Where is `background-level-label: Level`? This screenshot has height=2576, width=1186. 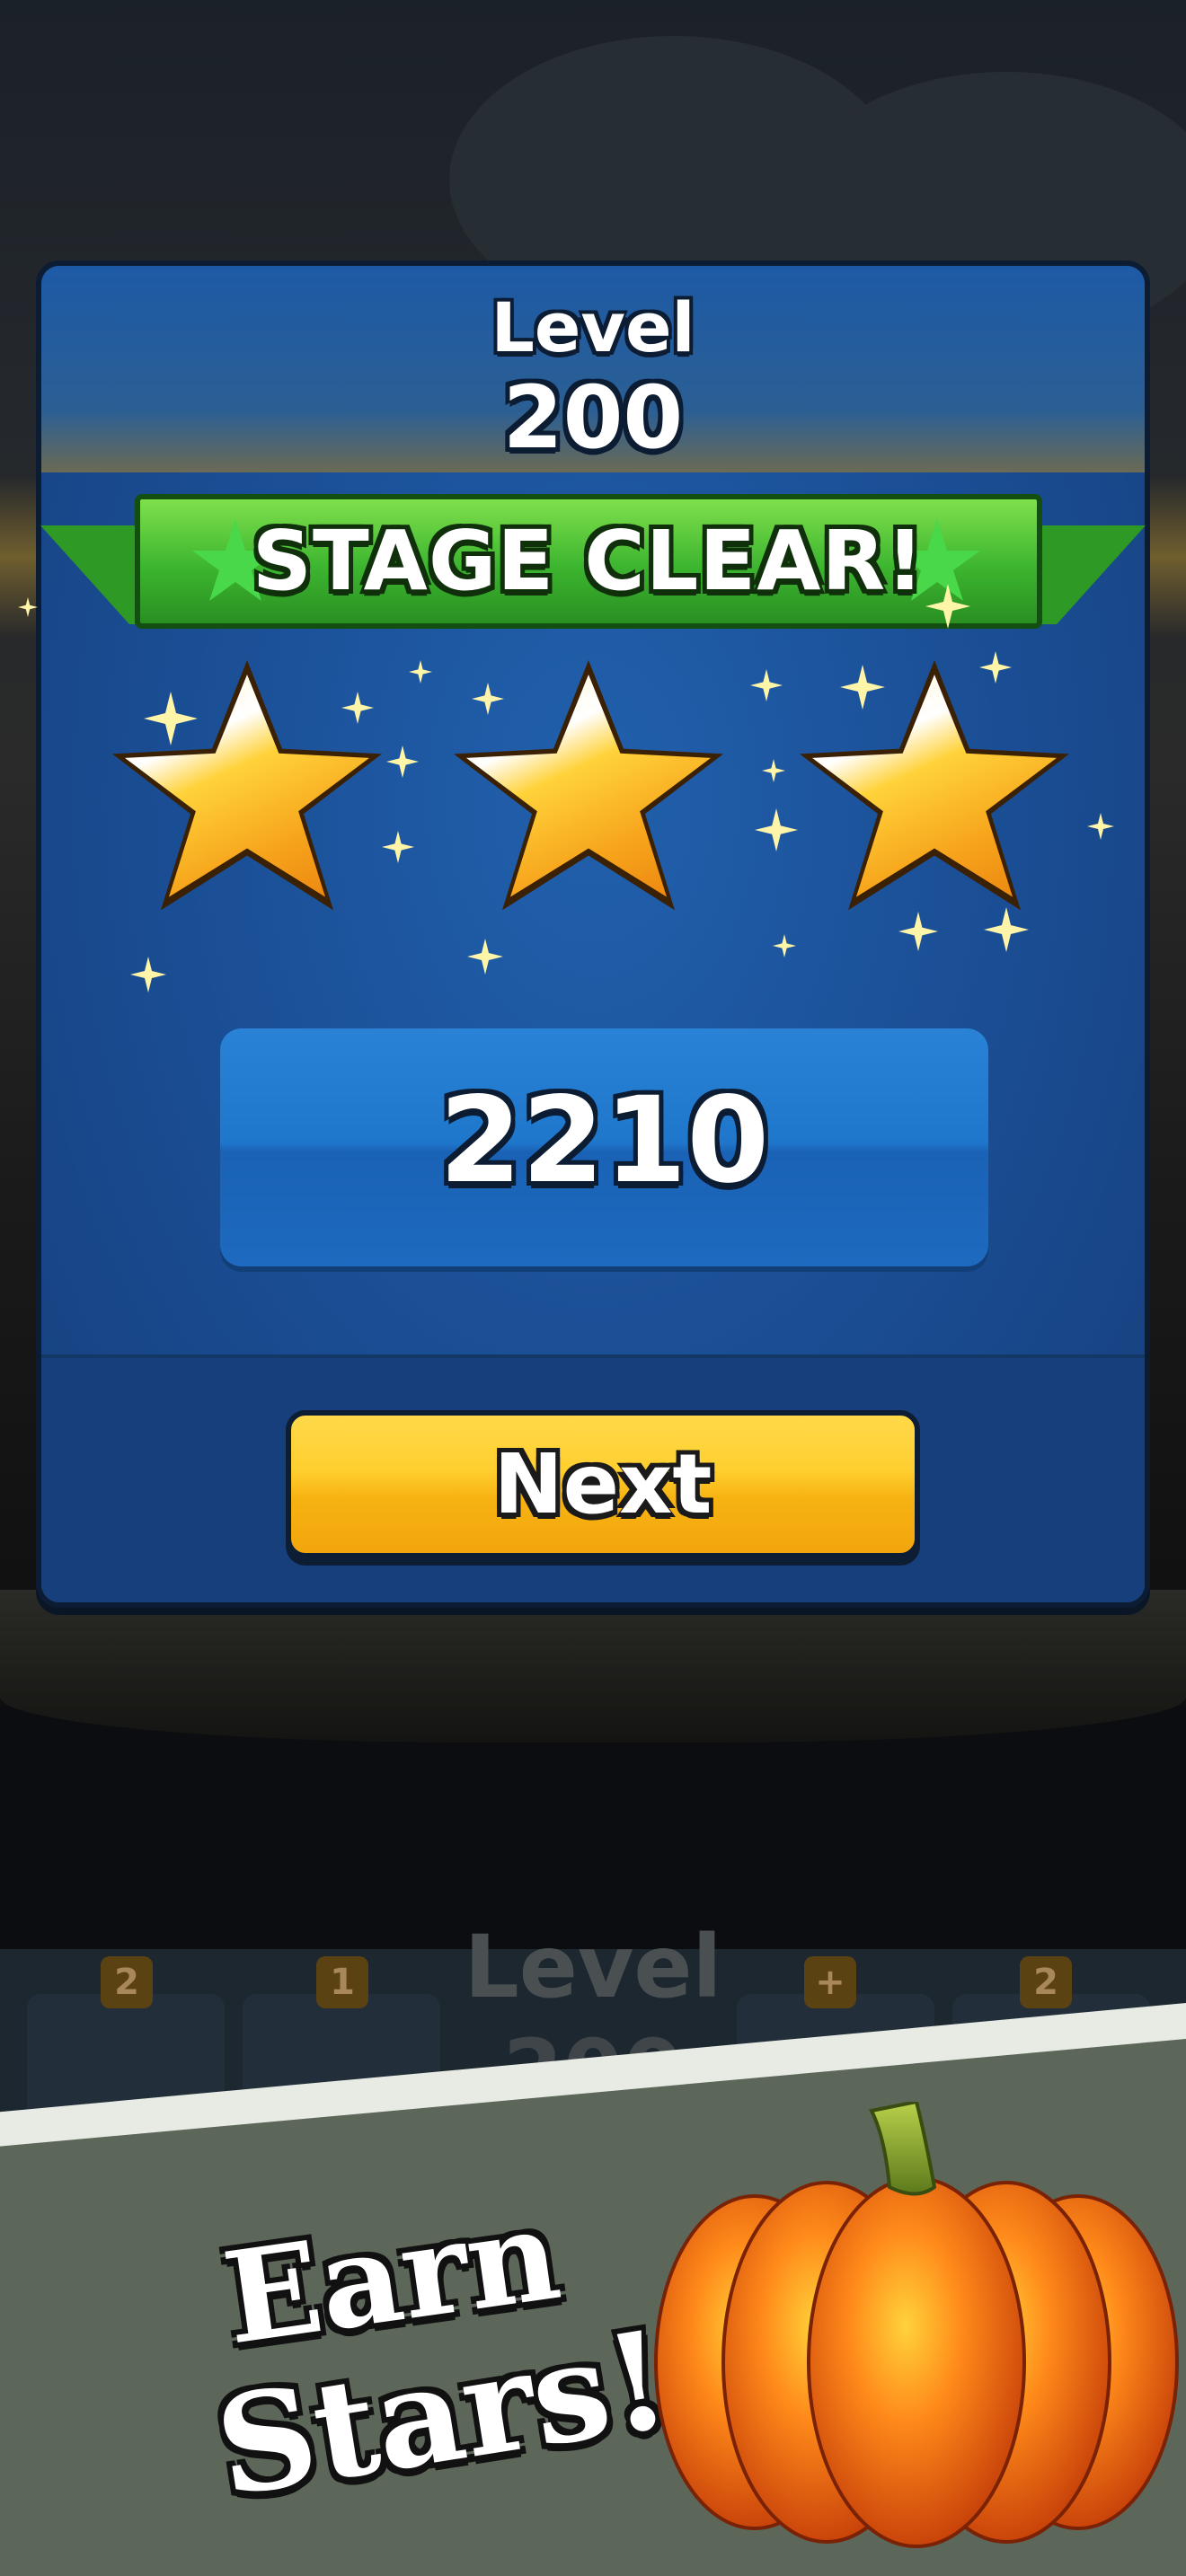 background-level-label: Level is located at coordinates (593, 1967).